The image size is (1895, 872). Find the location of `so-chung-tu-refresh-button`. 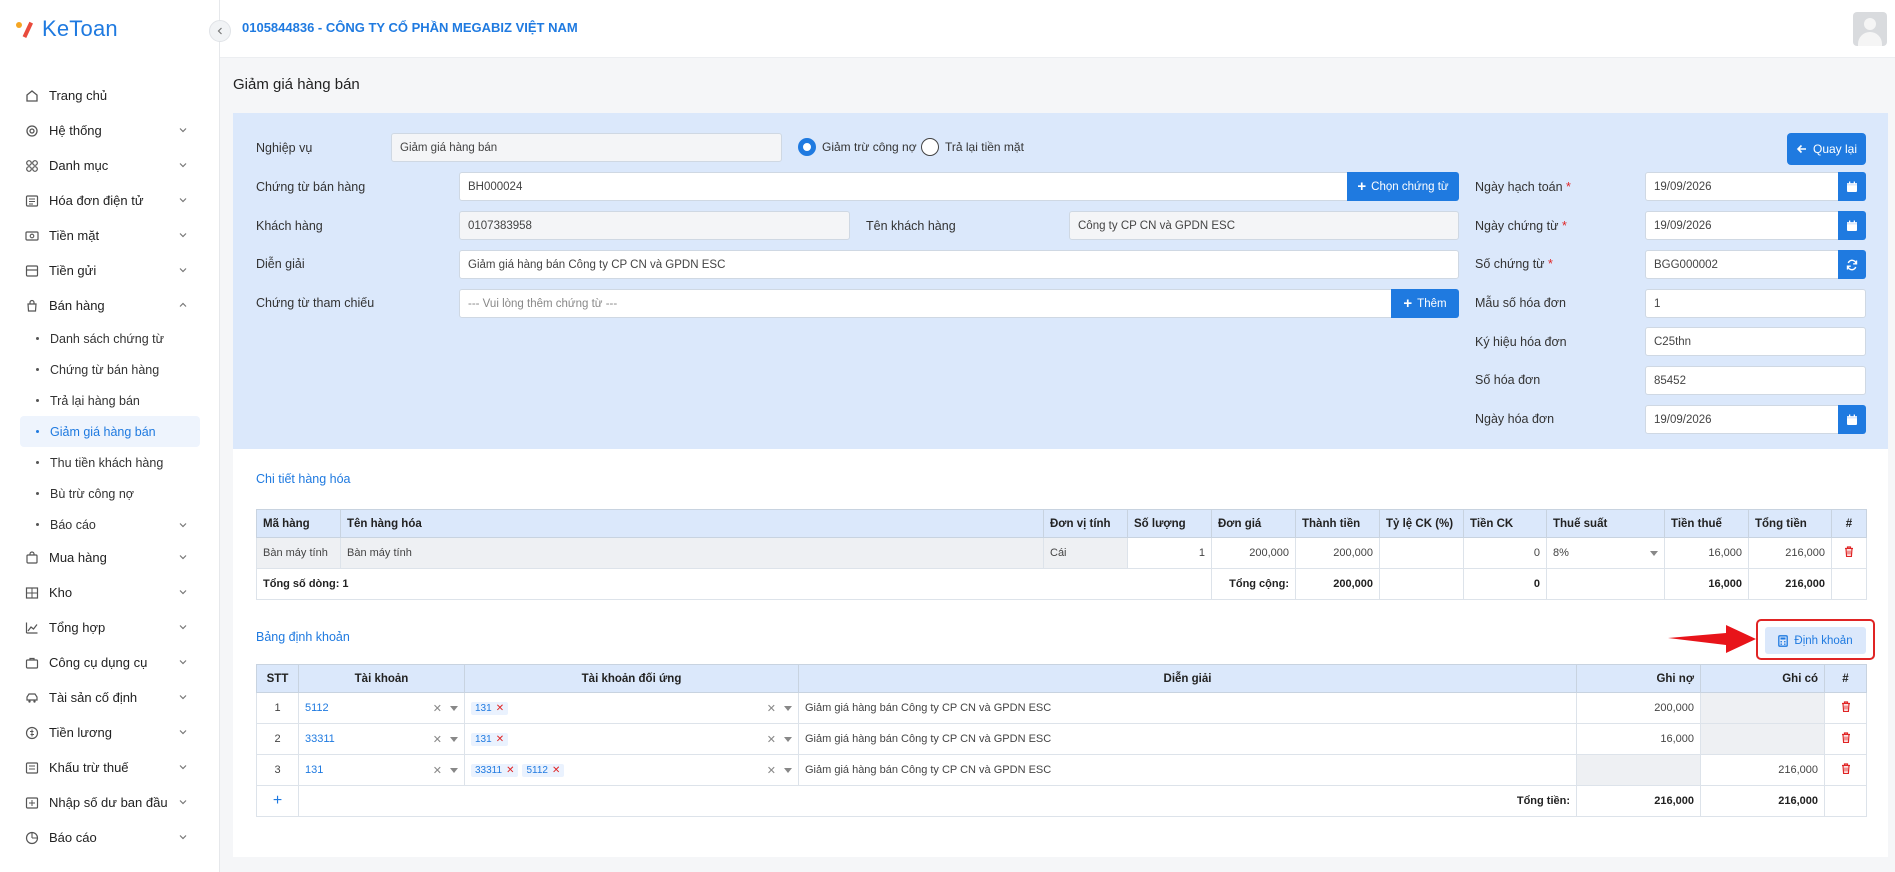

so-chung-tu-refresh-button is located at coordinates (1852, 264).